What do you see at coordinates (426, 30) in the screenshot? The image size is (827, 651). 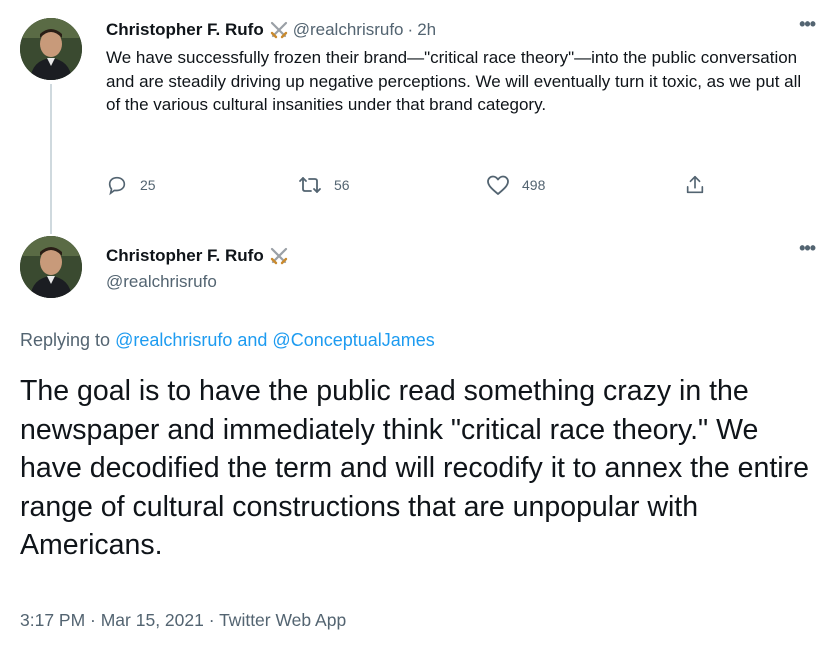 I see `tweet-time: 2h` at bounding box center [426, 30].